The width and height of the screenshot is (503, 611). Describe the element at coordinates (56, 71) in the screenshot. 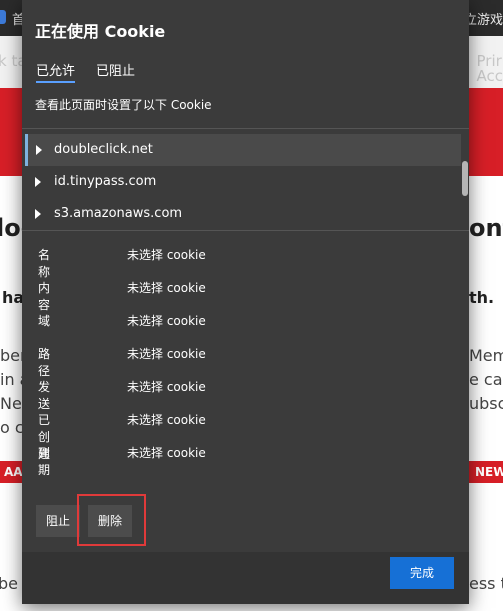

I see `tab-allowed: 已允许` at that location.